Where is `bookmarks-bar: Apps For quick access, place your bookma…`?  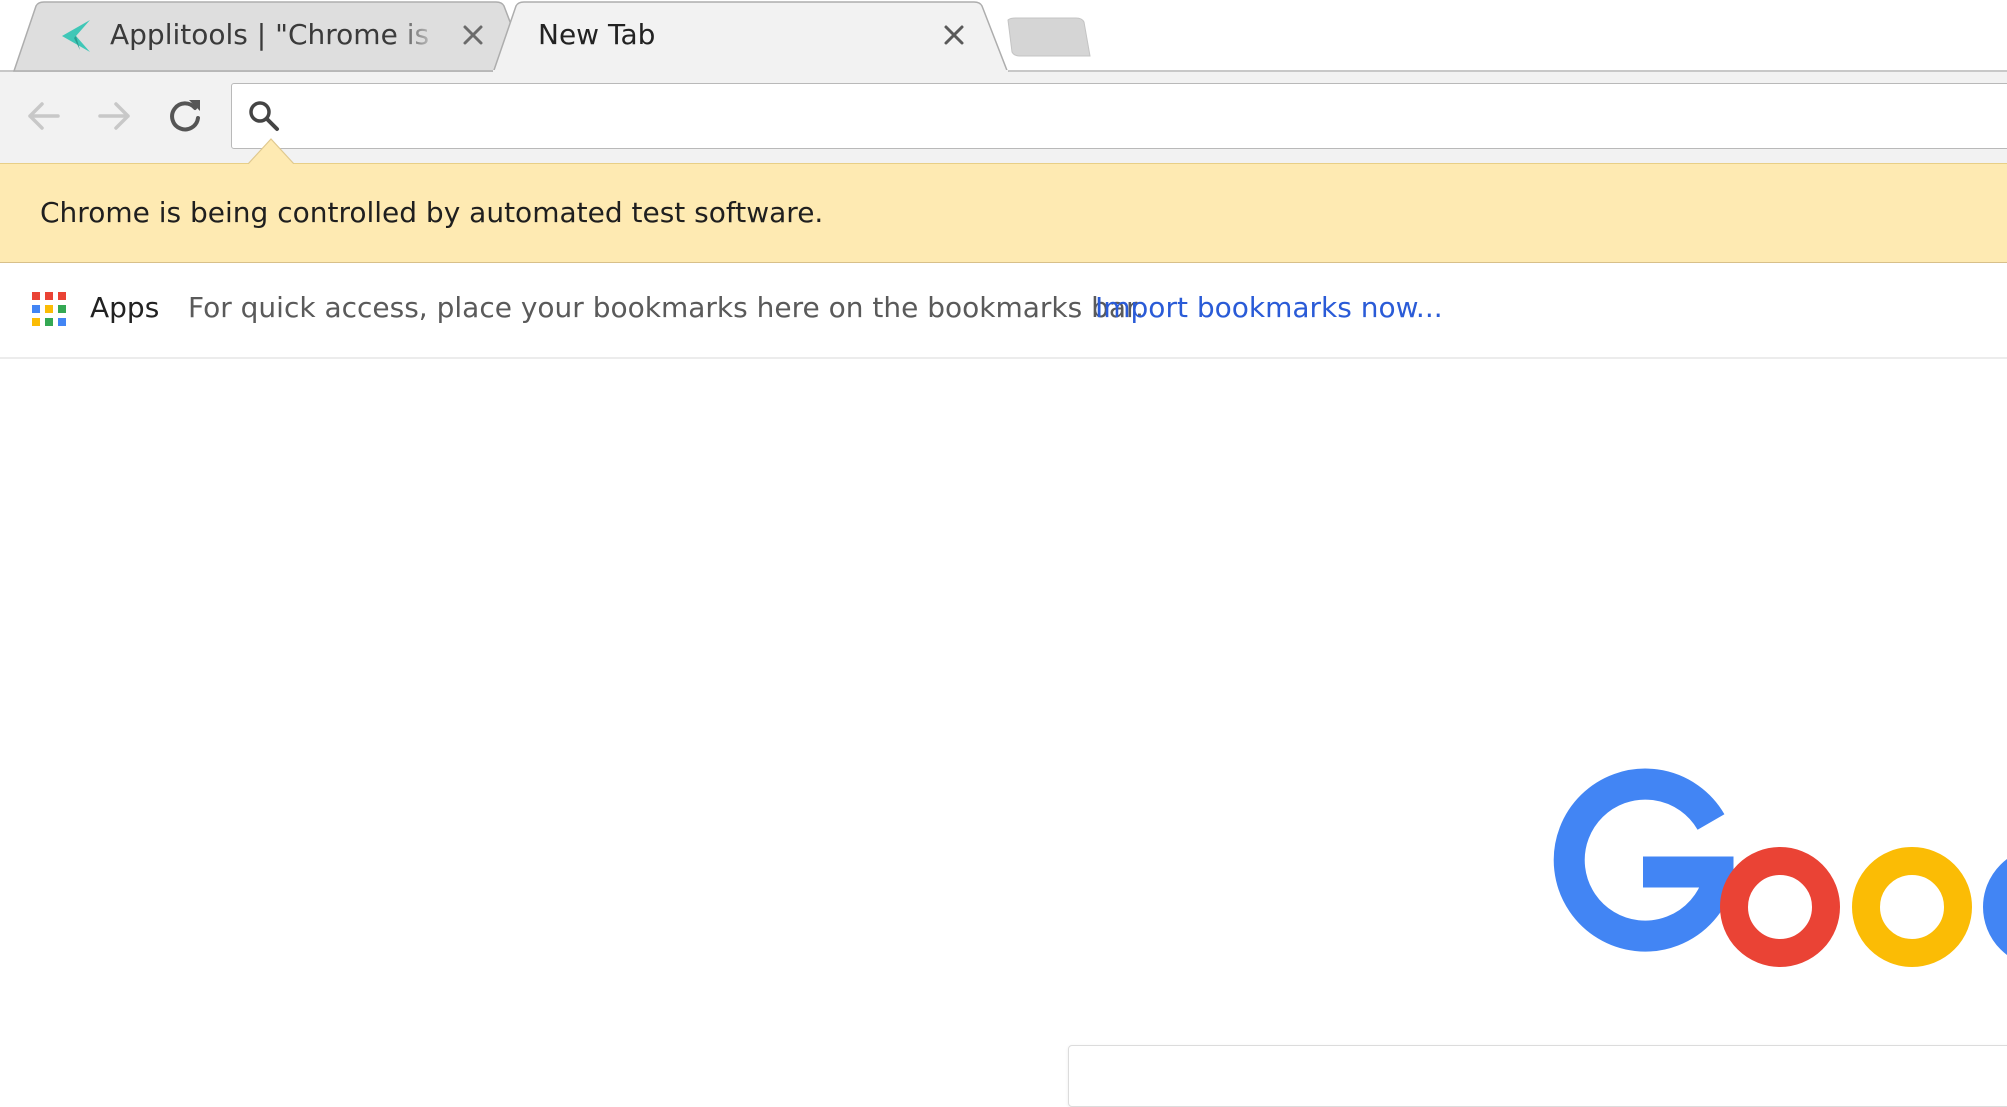 bookmarks-bar: Apps For quick access, place your bookma… is located at coordinates (1003, 311).